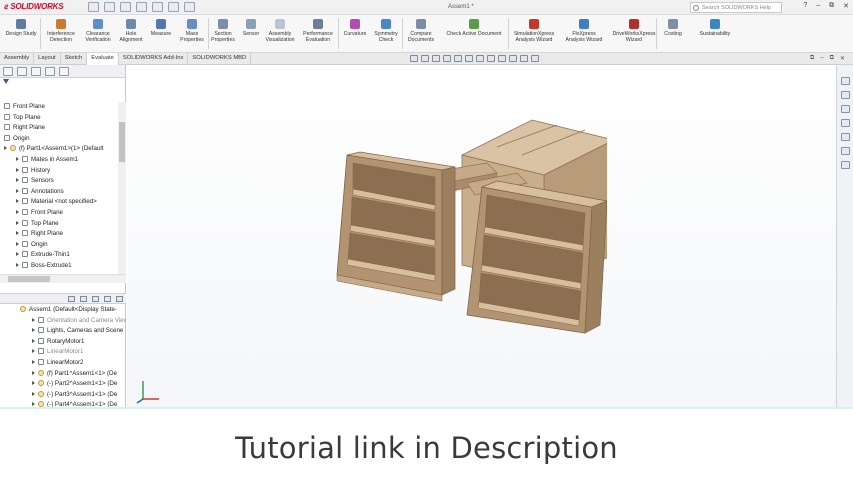 This screenshot has width=853, height=480. Describe the element at coordinates (98, 30) in the screenshot. I see `ribbon-button-clearance-verification: Clearance Verification` at that location.